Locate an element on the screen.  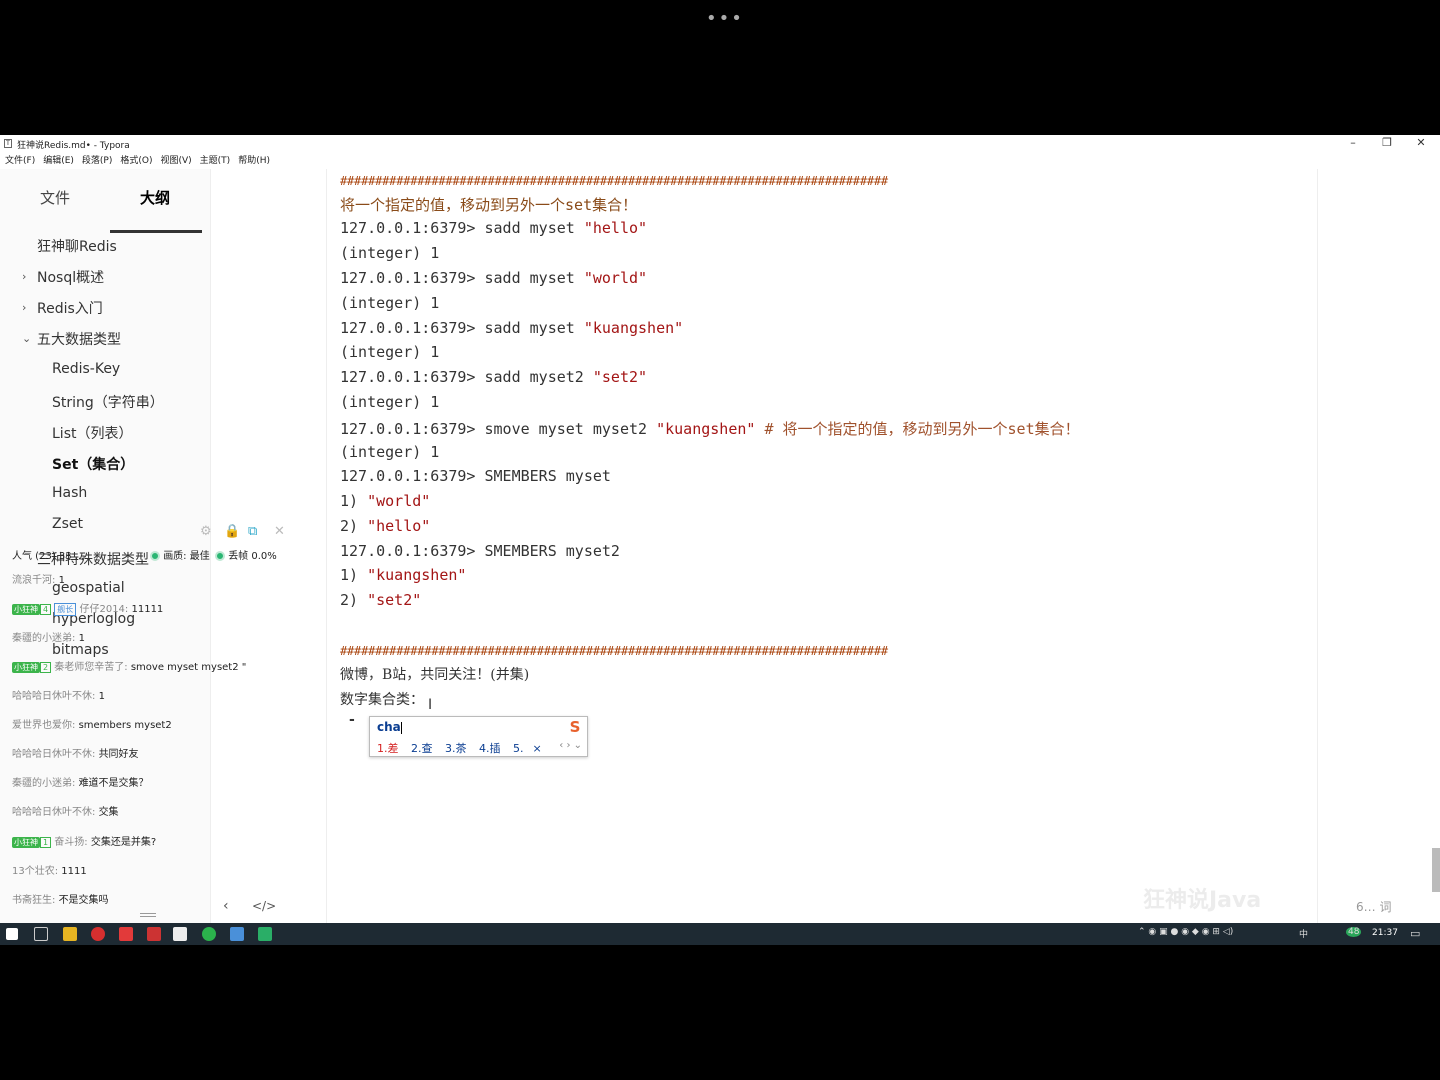
outline-item: String（字符串） is located at coordinates (108, 402).